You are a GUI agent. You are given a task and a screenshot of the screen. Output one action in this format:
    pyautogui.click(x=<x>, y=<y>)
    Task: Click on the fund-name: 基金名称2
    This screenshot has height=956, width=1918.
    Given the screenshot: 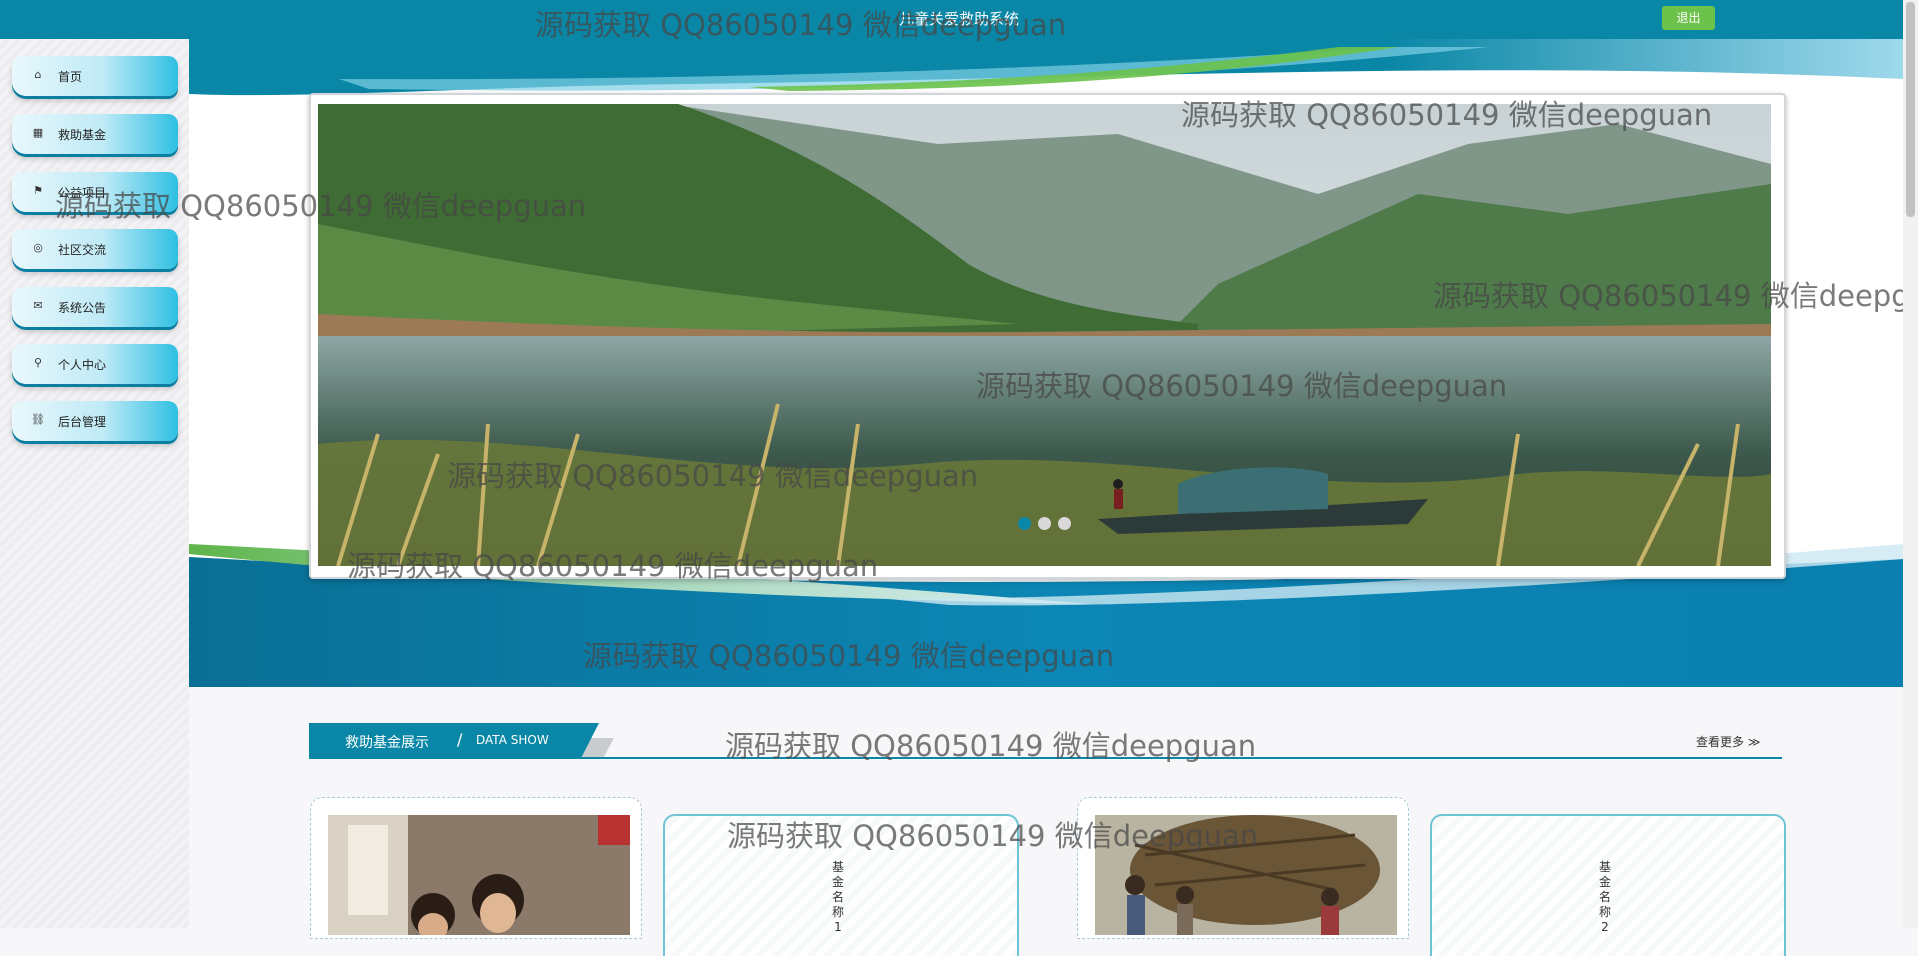 What is the action you would take?
    pyautogui.click(x=1604, y=897)
    